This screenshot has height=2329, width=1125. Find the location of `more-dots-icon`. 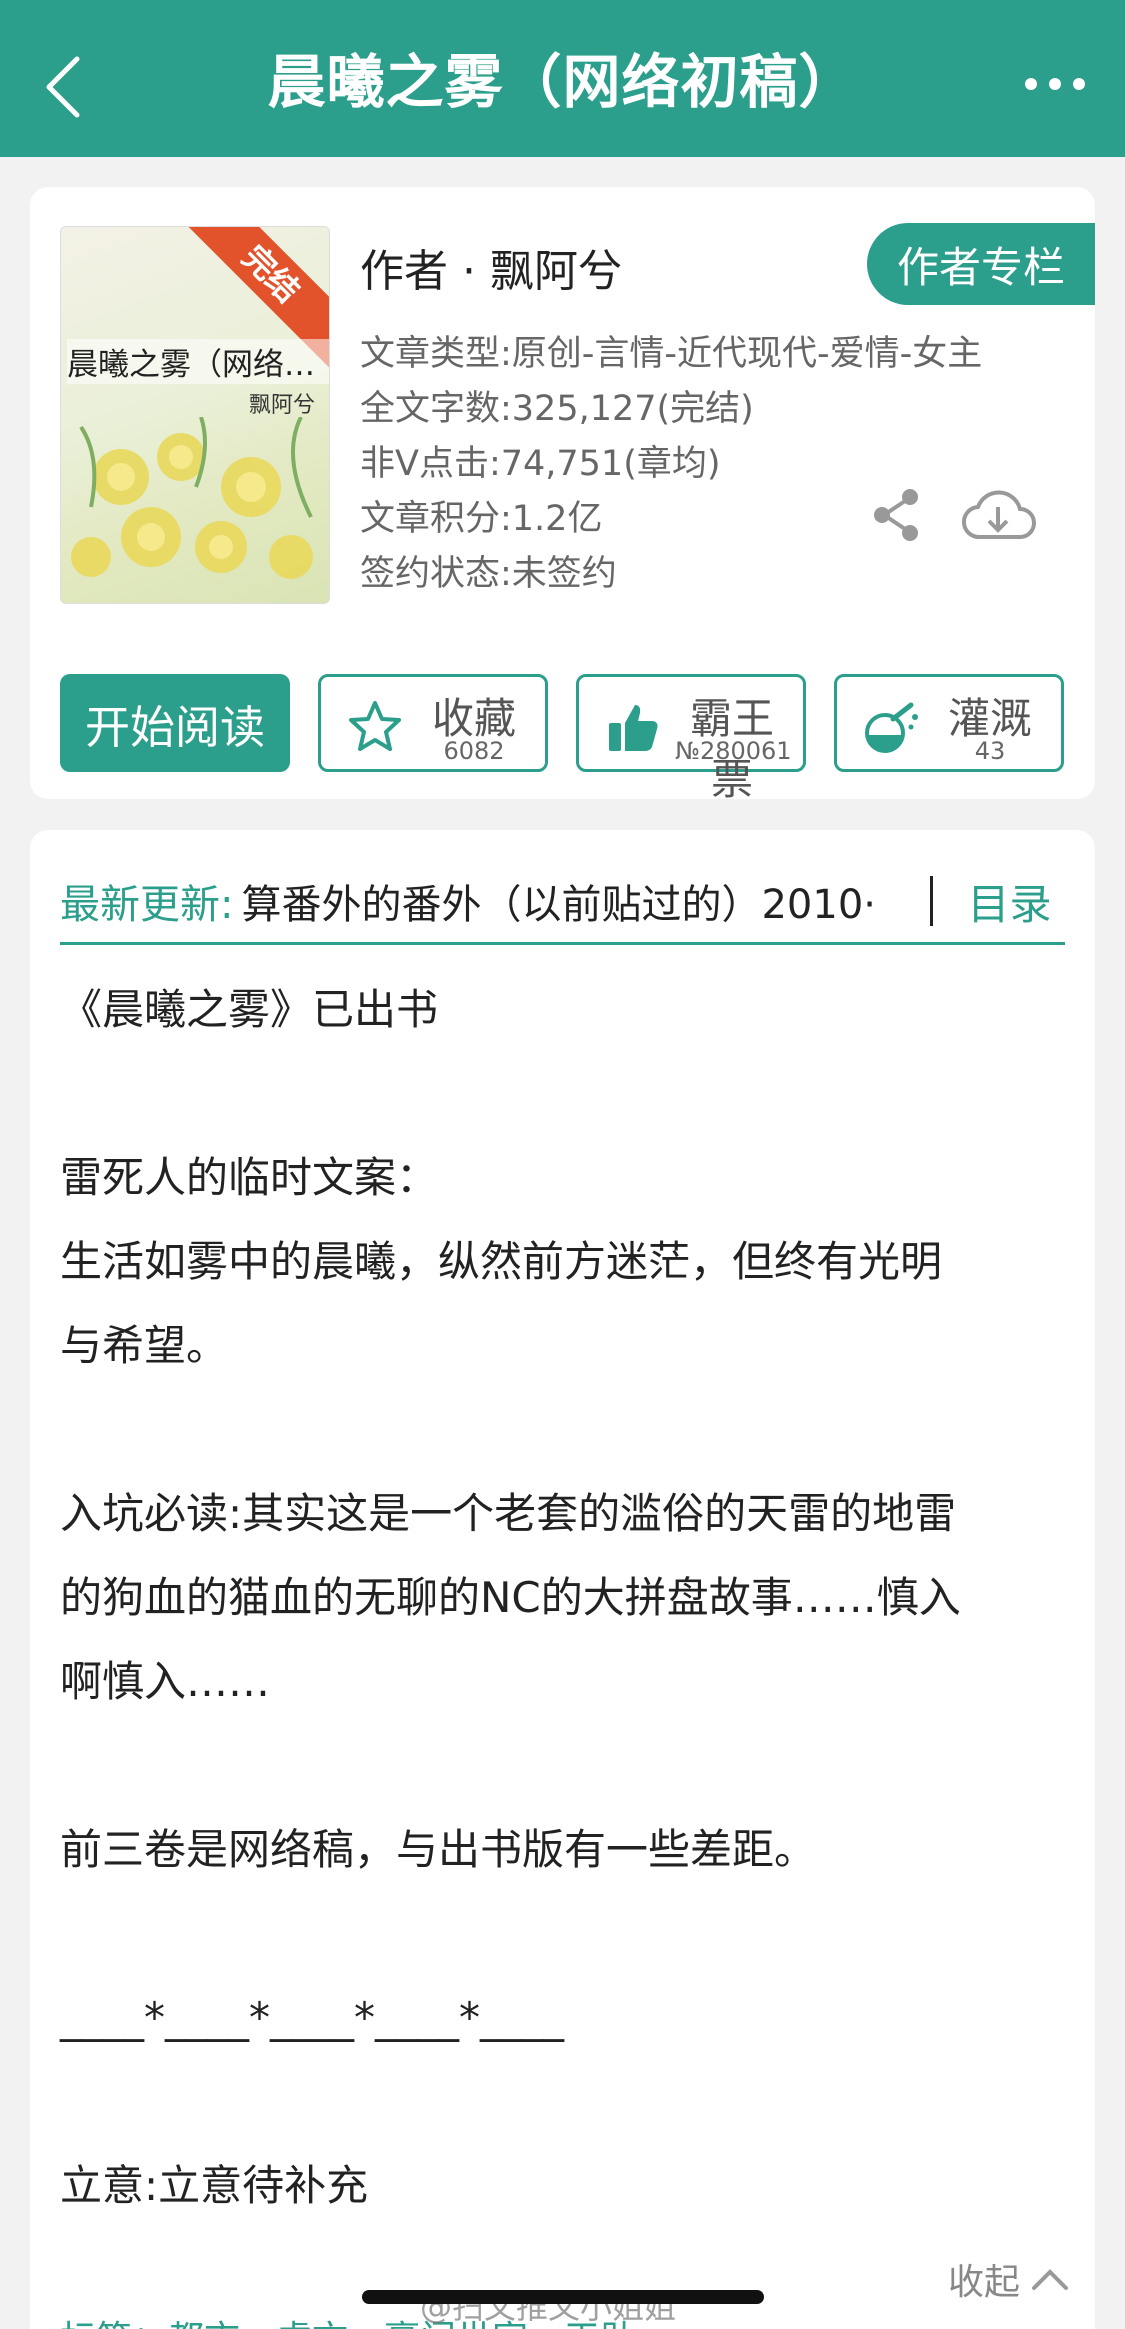

more-dots-icon is located at coordinates (1055, 84).